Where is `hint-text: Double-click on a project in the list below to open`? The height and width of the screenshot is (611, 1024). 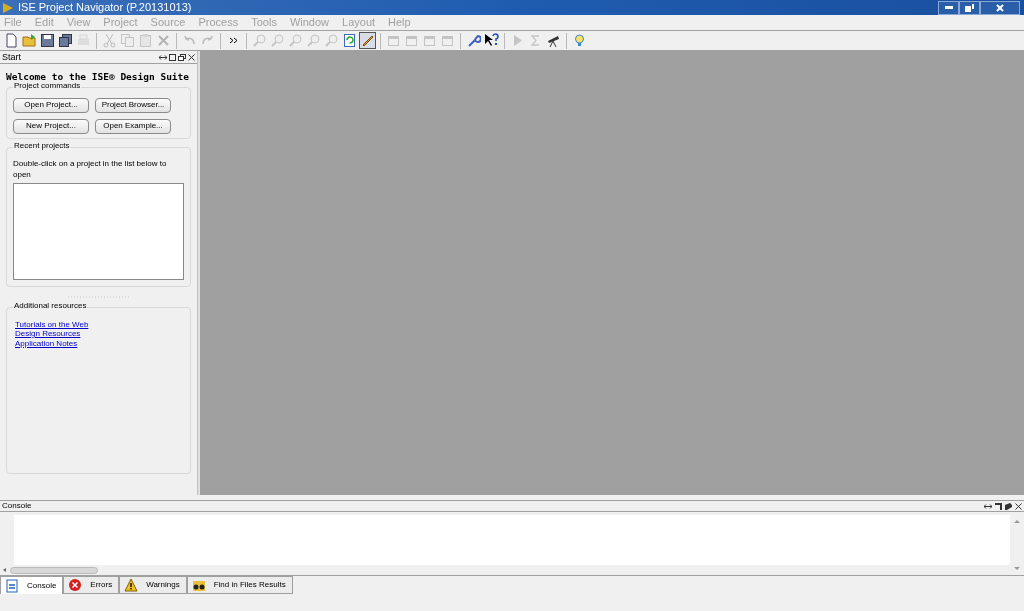 hint-text: Double-click on a project in the list below to open is located at coordinates (90, 168).